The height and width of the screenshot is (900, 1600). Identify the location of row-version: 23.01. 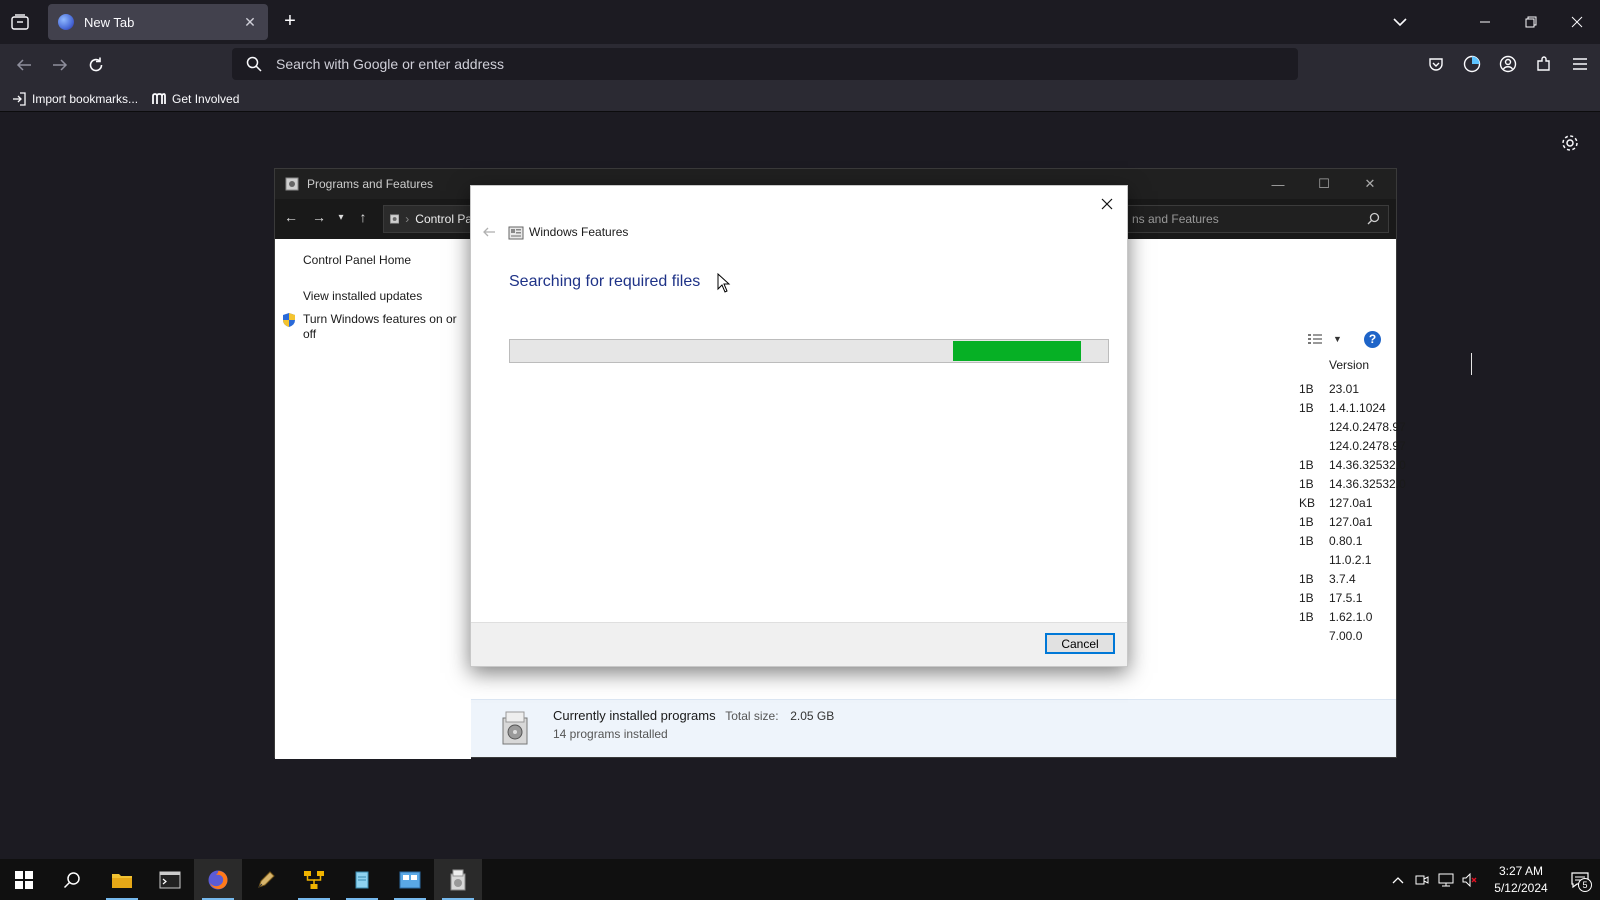
(1344, 389).